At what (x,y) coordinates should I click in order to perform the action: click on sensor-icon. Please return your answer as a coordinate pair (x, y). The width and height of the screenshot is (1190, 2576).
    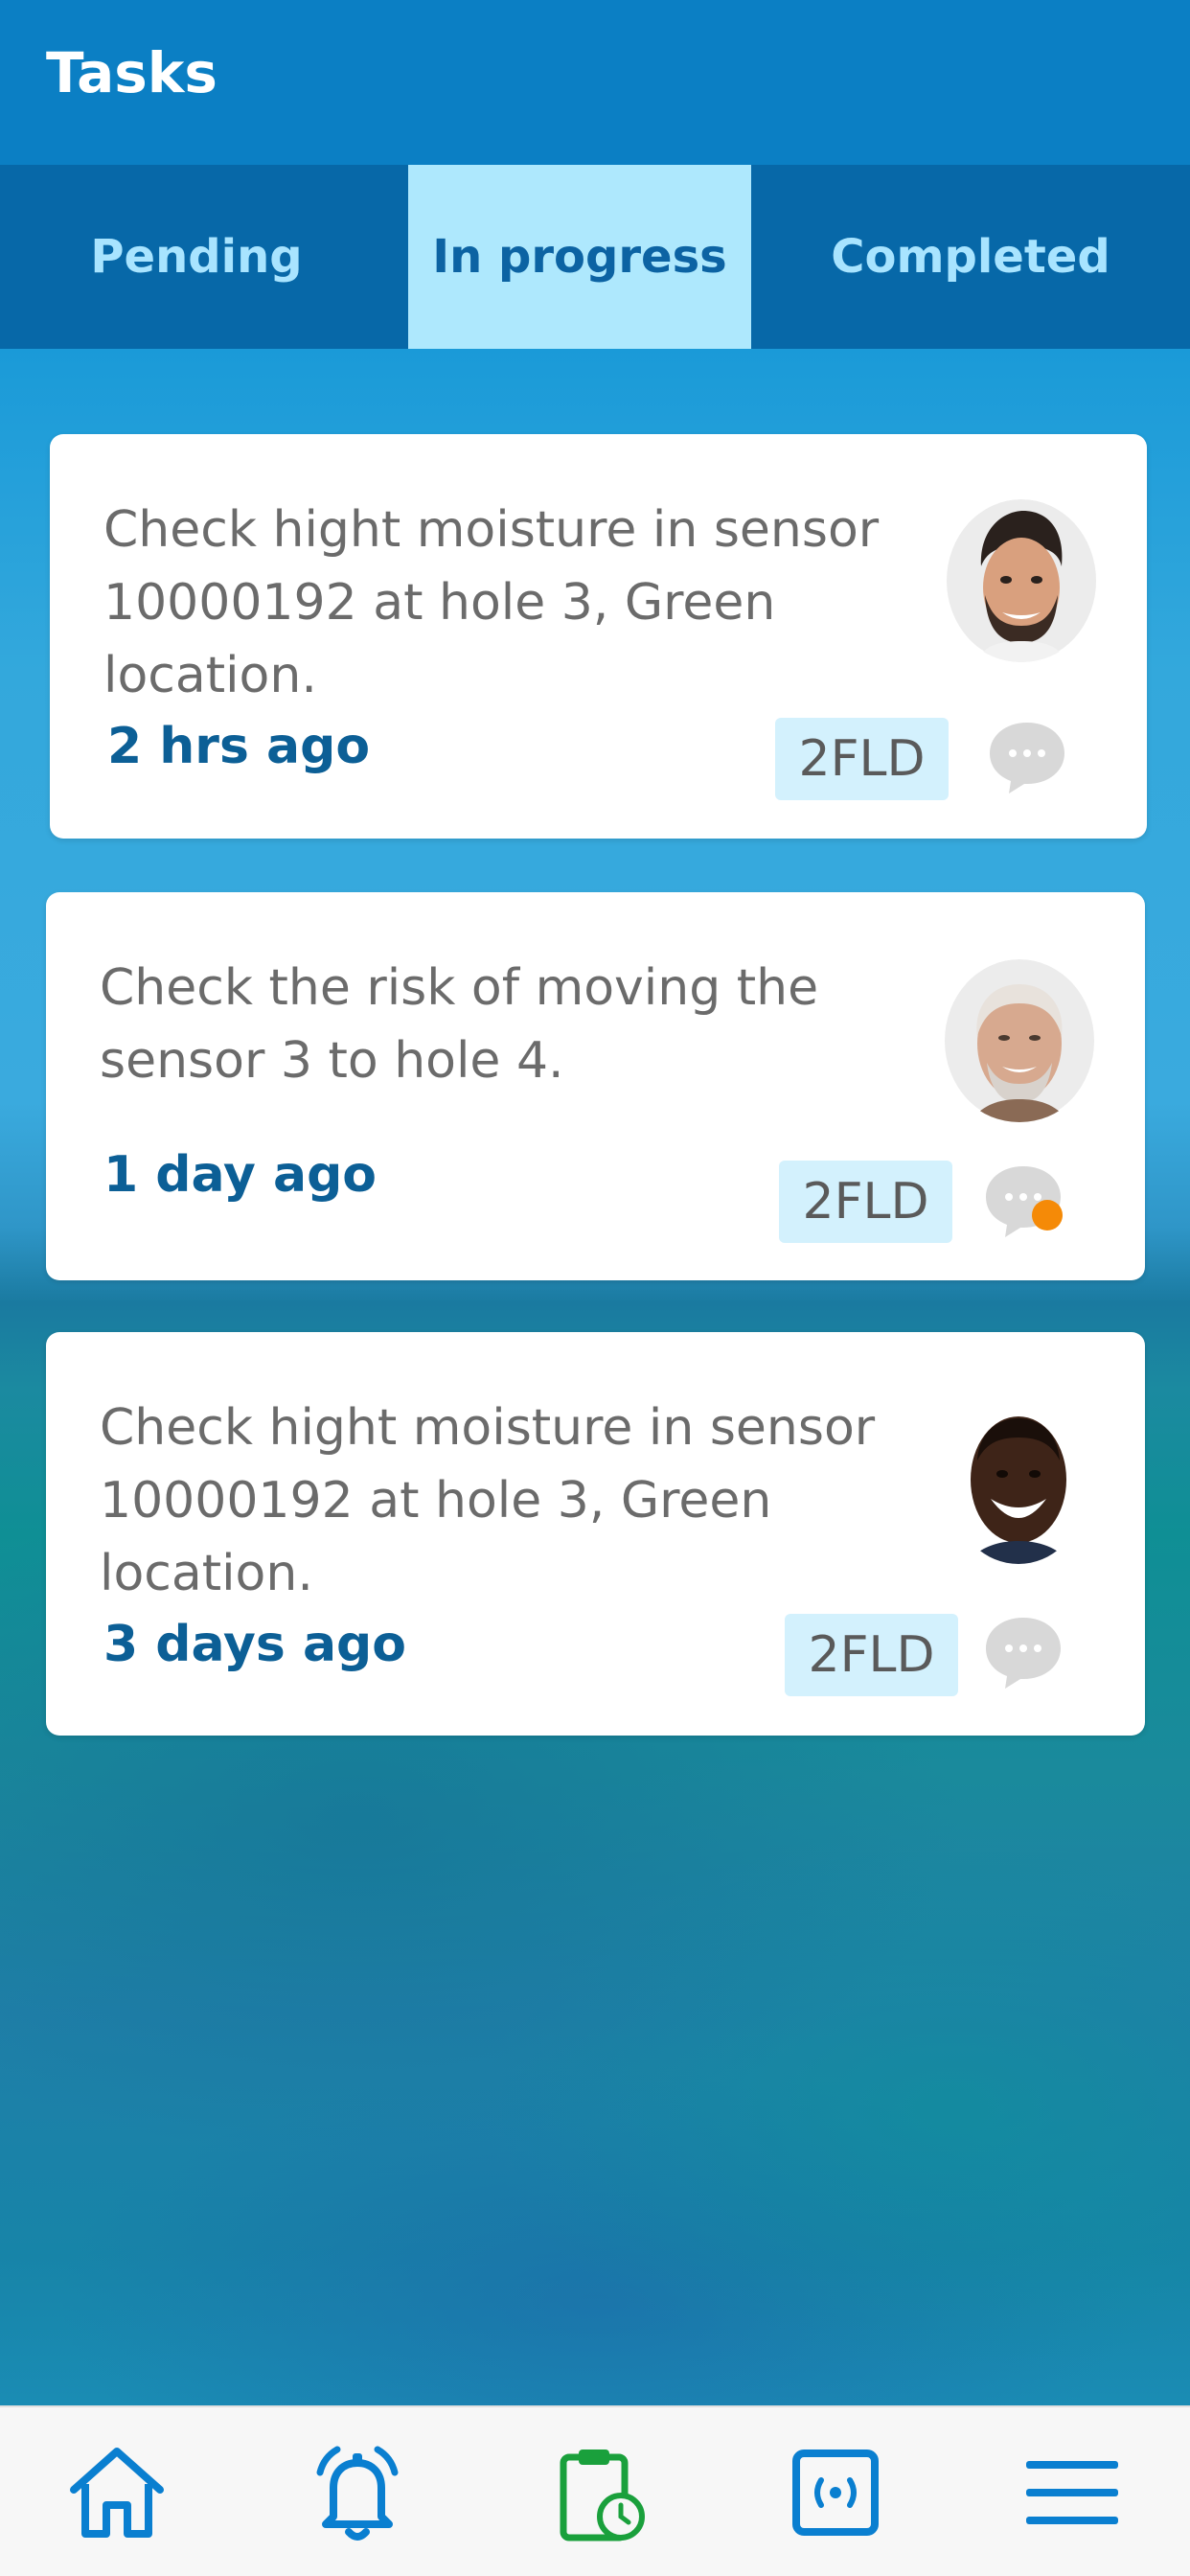
    Looking at the image, I should click on (836, 2492).